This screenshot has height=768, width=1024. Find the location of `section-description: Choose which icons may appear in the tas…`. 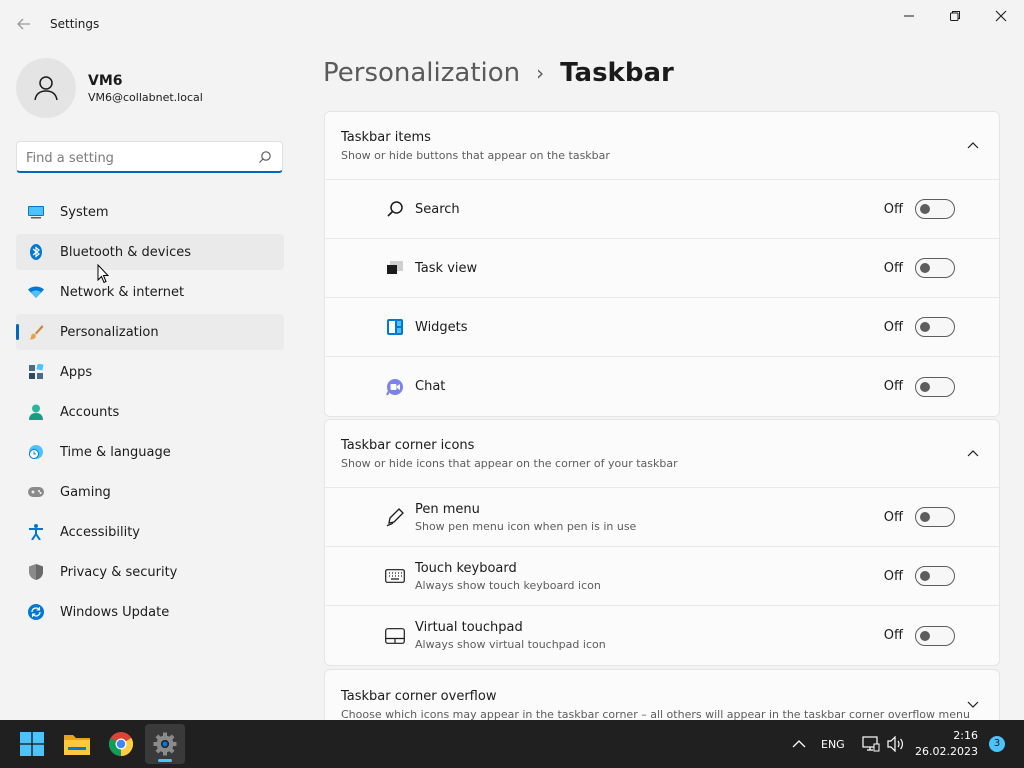

section-description: Choose which icons may appear in the tas… is located at coordinates (655, 714).